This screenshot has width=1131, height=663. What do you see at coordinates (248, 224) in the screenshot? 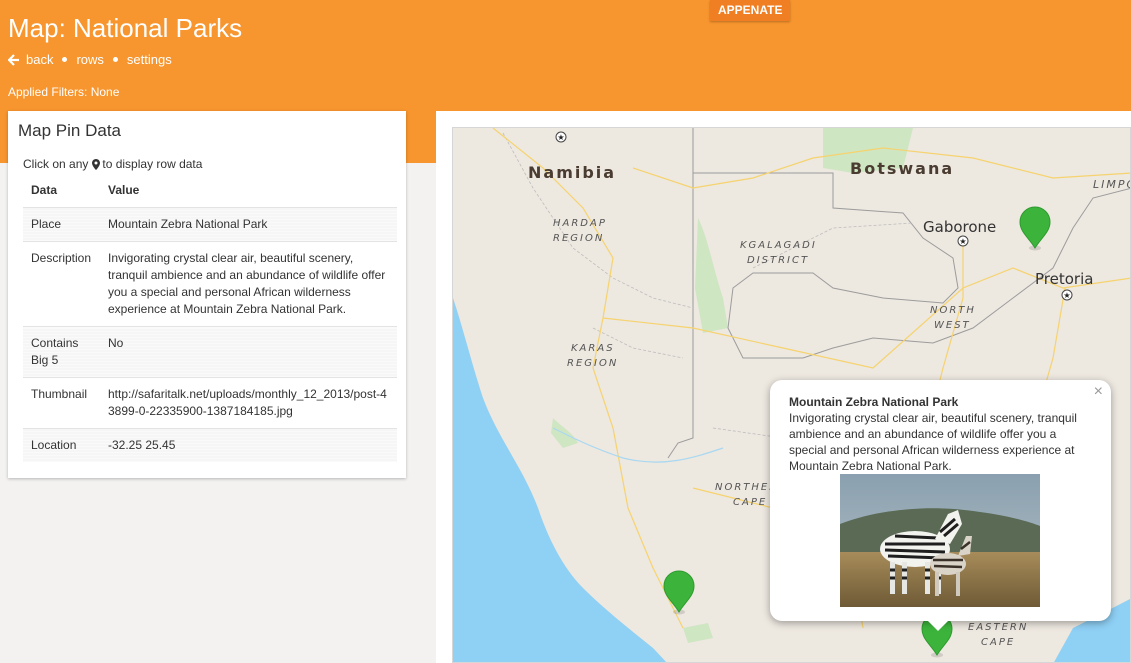
I see `row-value: Mountain Zebra National Park` at bounding box center [248, 224].